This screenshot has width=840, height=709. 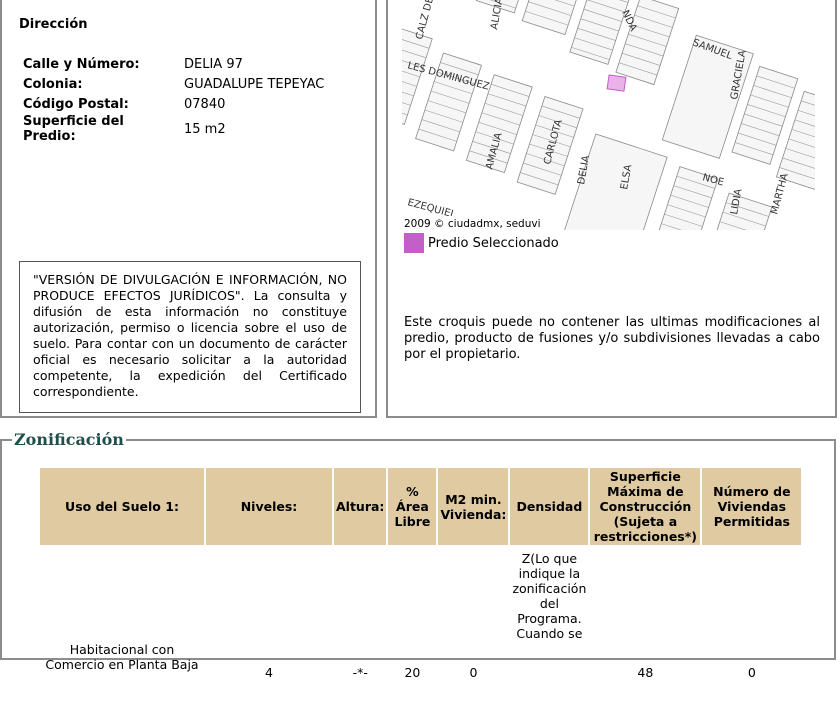 What do you see at coordinates (780, 194) in the screenshot?
I see `street-label: MARTHA` at bounding box center [780, 194].